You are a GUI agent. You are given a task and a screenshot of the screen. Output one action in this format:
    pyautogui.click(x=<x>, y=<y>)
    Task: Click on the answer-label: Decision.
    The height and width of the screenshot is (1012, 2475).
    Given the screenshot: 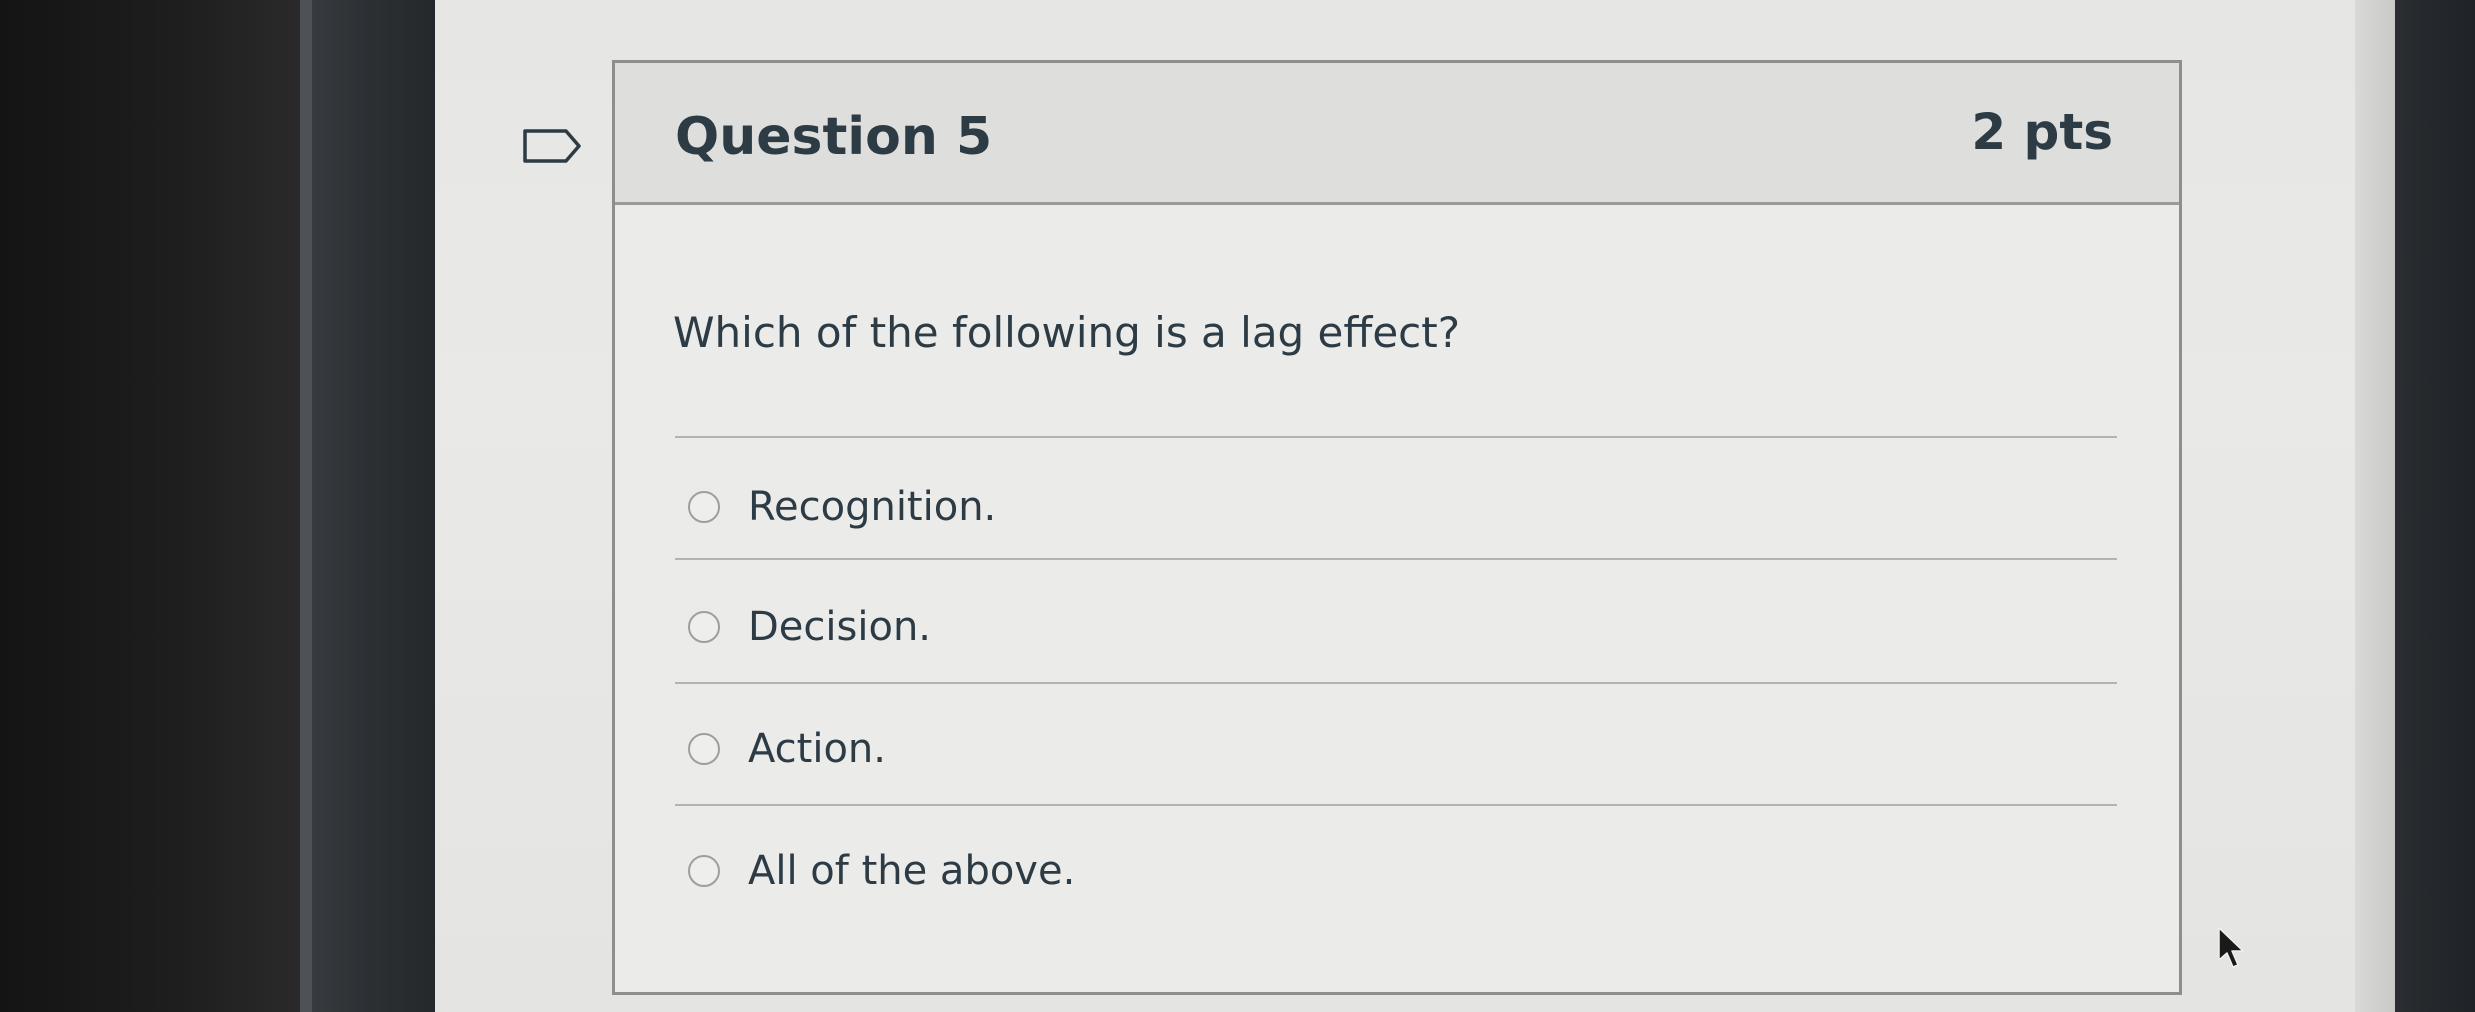 What is the action you would take?
    pyautogui.click(x=840, y=627)
    